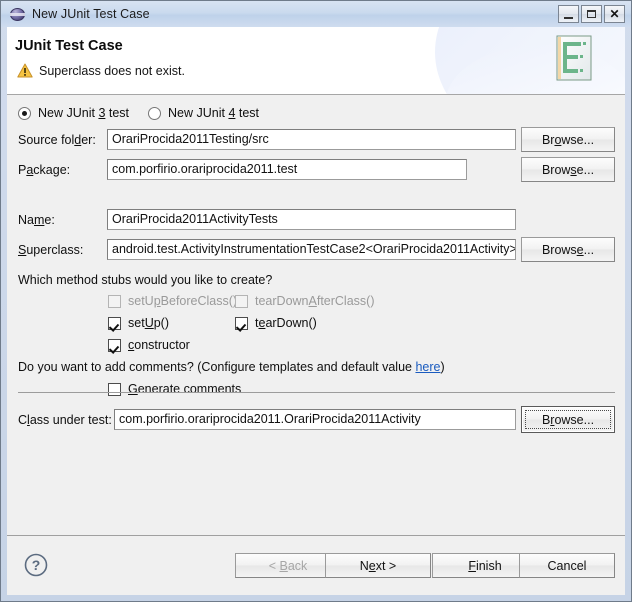 The height and width of the screenshot is (602, 632). What do you see at coordinates (568, 14) in the screenshot?
I see `minimize-icon` at bounding box center [568, 14].